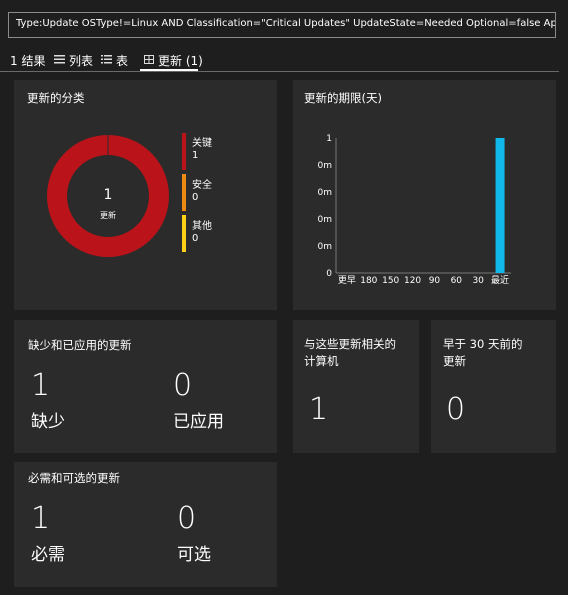  What do you see at coordinates (350, 344) in the screenshot?
I see `computers-title-line1: 与这些更新相关的` at bounding box center [350, 344].